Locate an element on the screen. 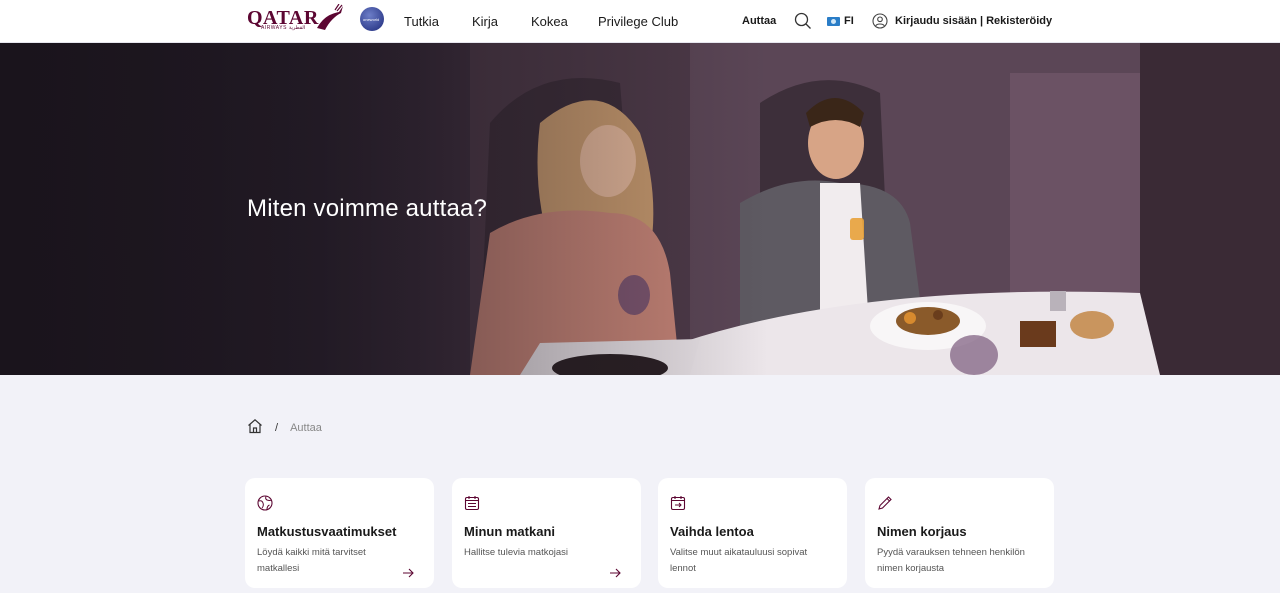  breadcrumb-current: Auttaa is located at coordinates (306, 427).